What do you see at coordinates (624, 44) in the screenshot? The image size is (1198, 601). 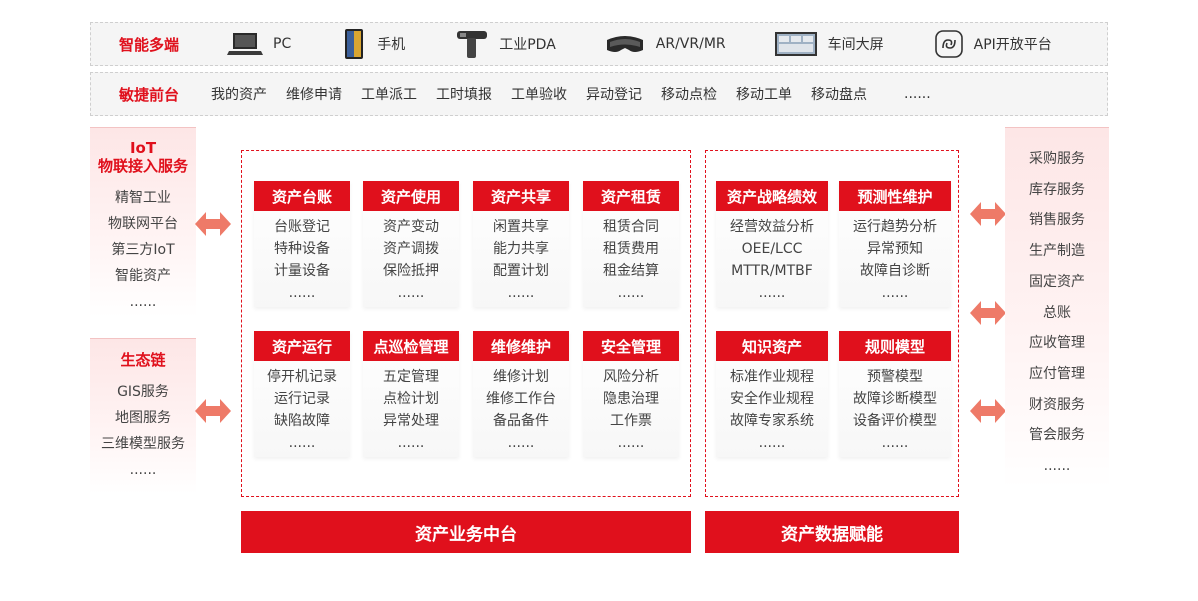 I see `vr-headset-icon` at bounding box center [624, 44].